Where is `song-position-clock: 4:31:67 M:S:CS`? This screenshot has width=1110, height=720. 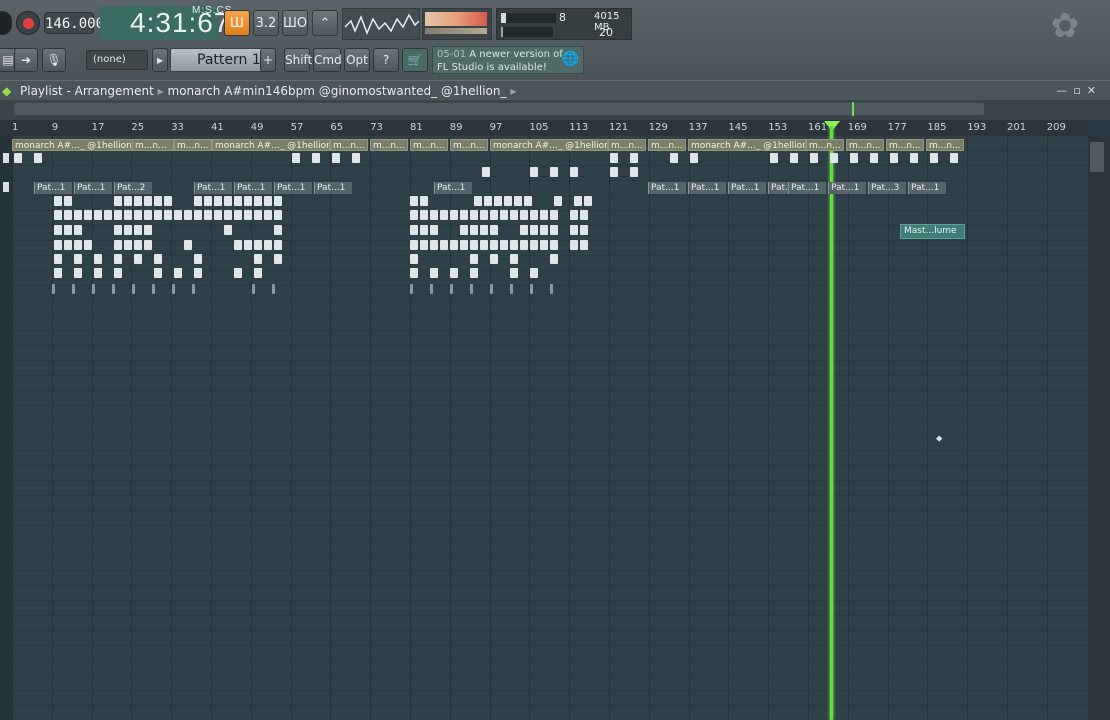
song-position-clock: 4:31:67 M:S:CS is located at coordinates (165, 23).